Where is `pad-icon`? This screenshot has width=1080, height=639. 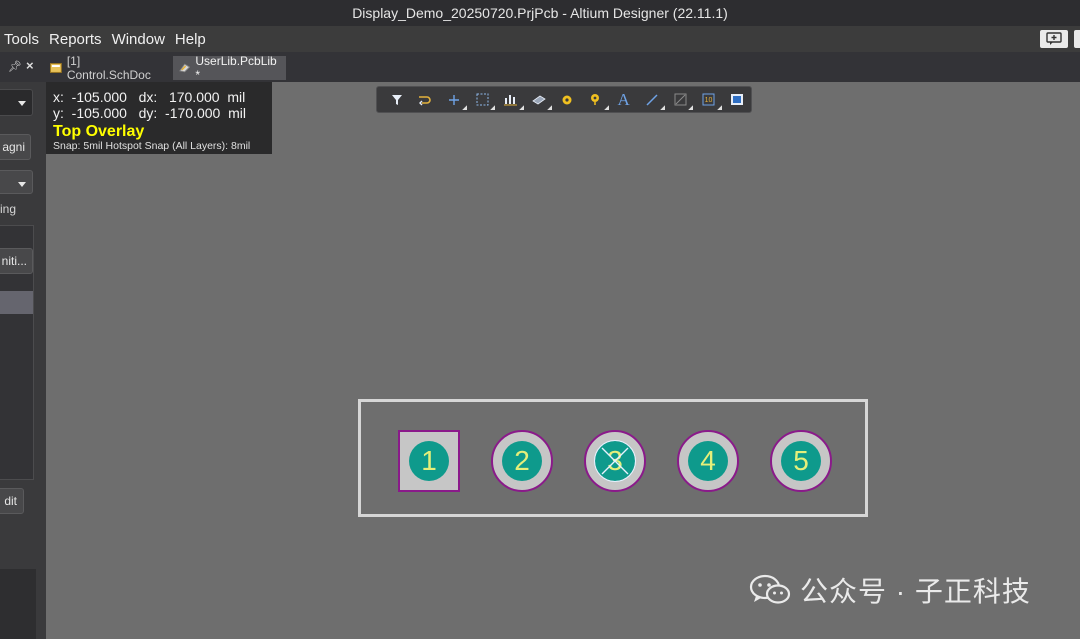
pad-icon is located at coordinates (595, 99).